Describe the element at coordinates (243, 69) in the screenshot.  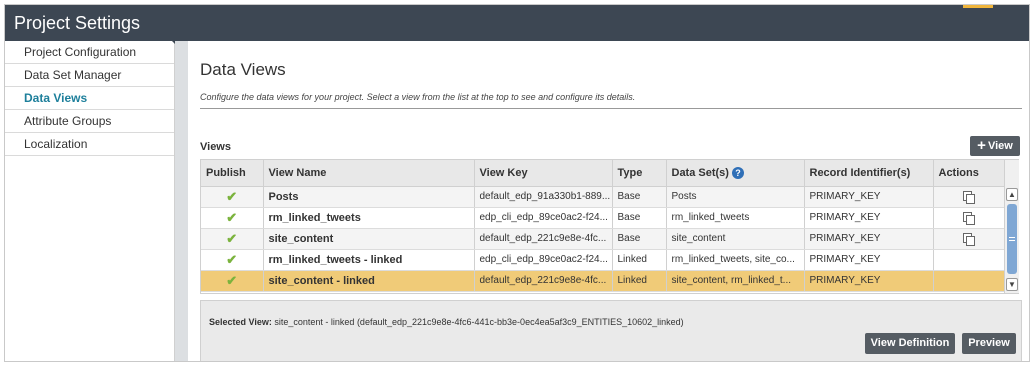
I see `page-title: Data Views` at that location.